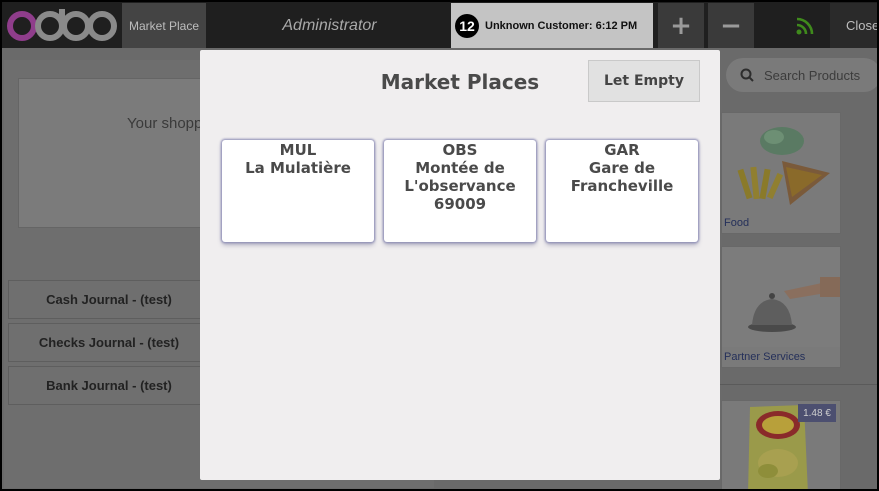 This screenshot has width=879, height=491. What do you see at coordinates (817, 413) in the screenshot?
I see `price-tag: 1.48 €` at bounding box center [817, 413].